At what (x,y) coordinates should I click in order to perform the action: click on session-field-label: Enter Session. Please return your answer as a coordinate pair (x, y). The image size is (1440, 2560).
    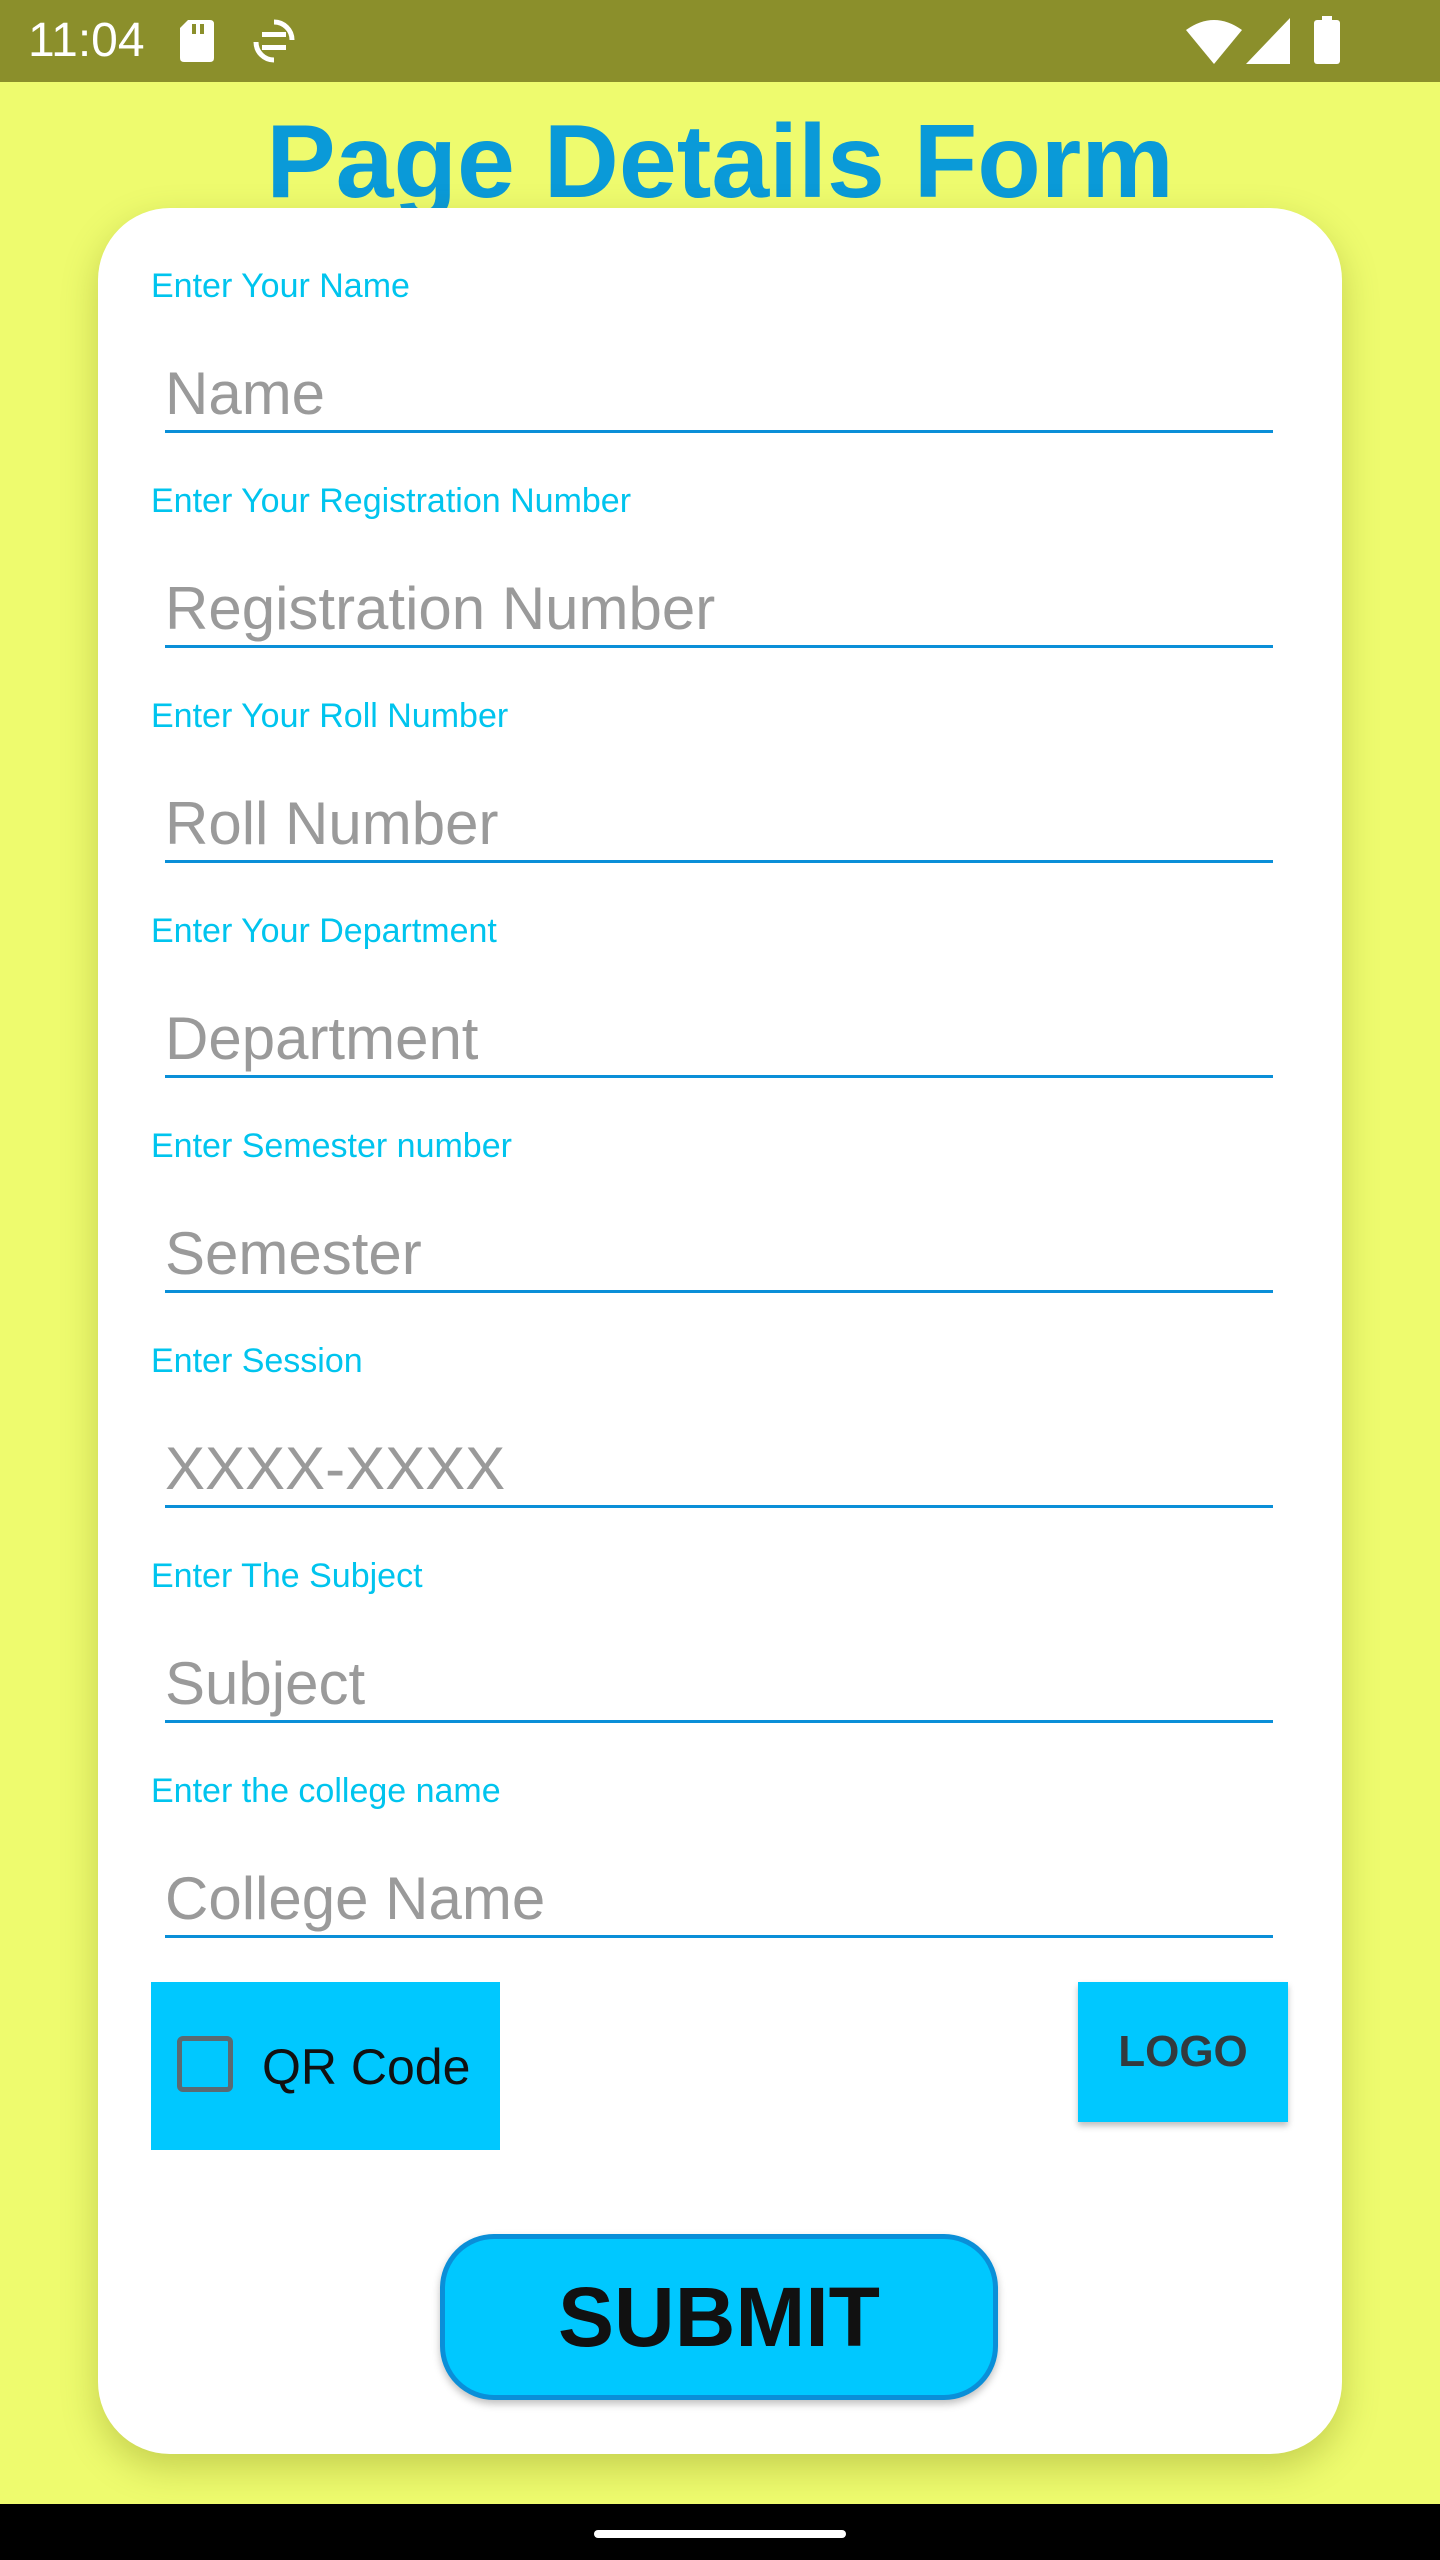
    Looking at the image, I should click on (257, 1361).